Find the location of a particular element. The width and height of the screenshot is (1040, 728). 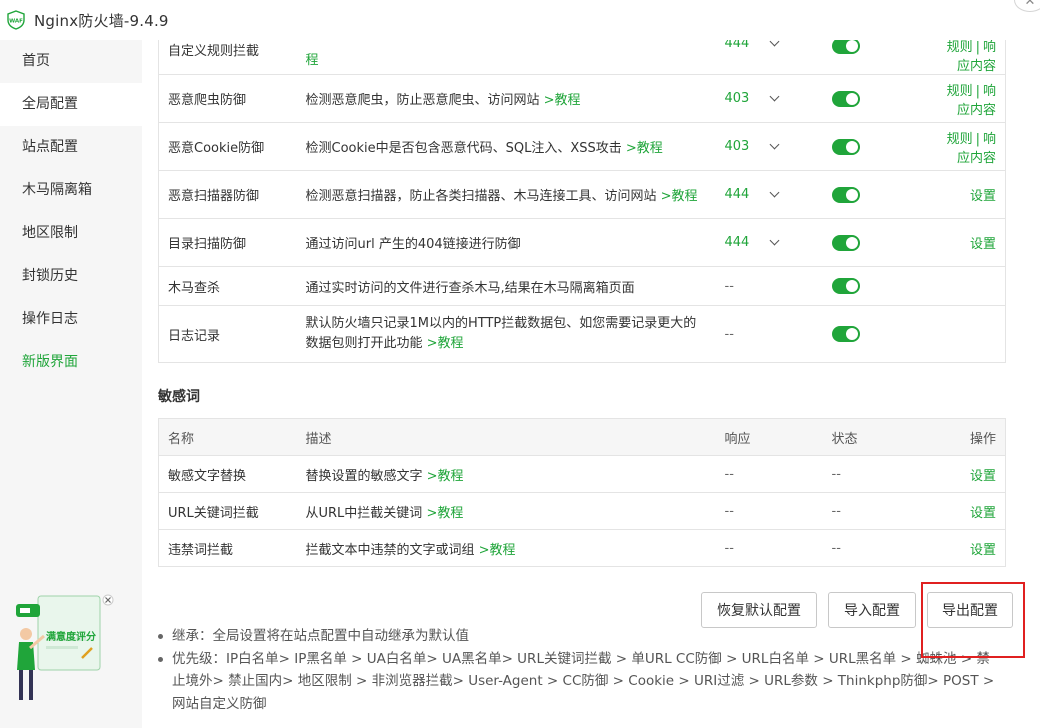

rule-desc: 程 is located at coordinates (506, 57).